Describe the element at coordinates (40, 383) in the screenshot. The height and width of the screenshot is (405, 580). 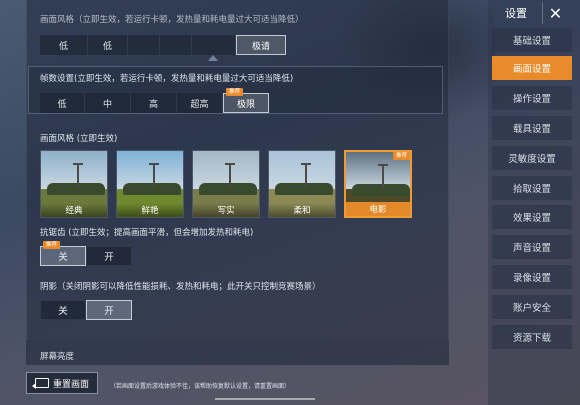
I see `reset-icon` at that location.